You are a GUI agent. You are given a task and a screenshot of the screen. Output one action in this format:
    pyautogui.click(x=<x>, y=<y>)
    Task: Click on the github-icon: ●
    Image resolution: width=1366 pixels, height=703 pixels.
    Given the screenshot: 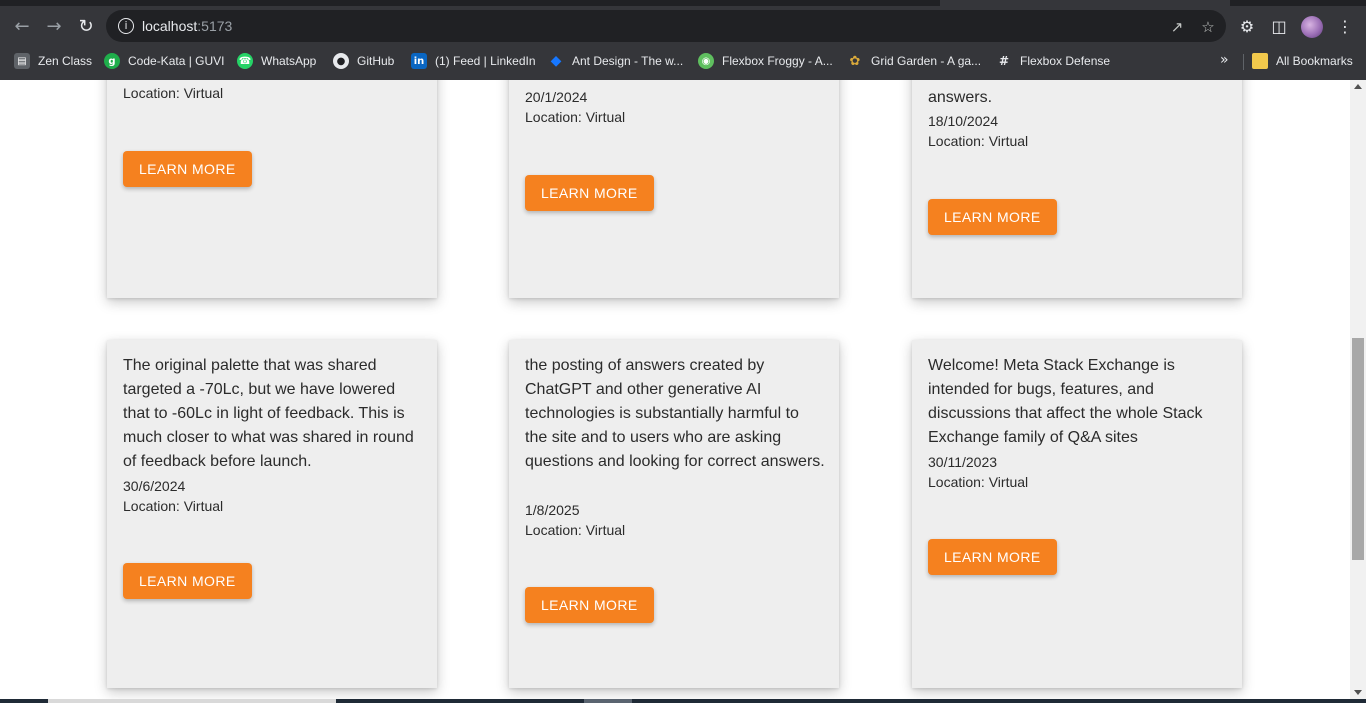 What is the action you would take?
    pyautogui.click(x=341, y=61)
    